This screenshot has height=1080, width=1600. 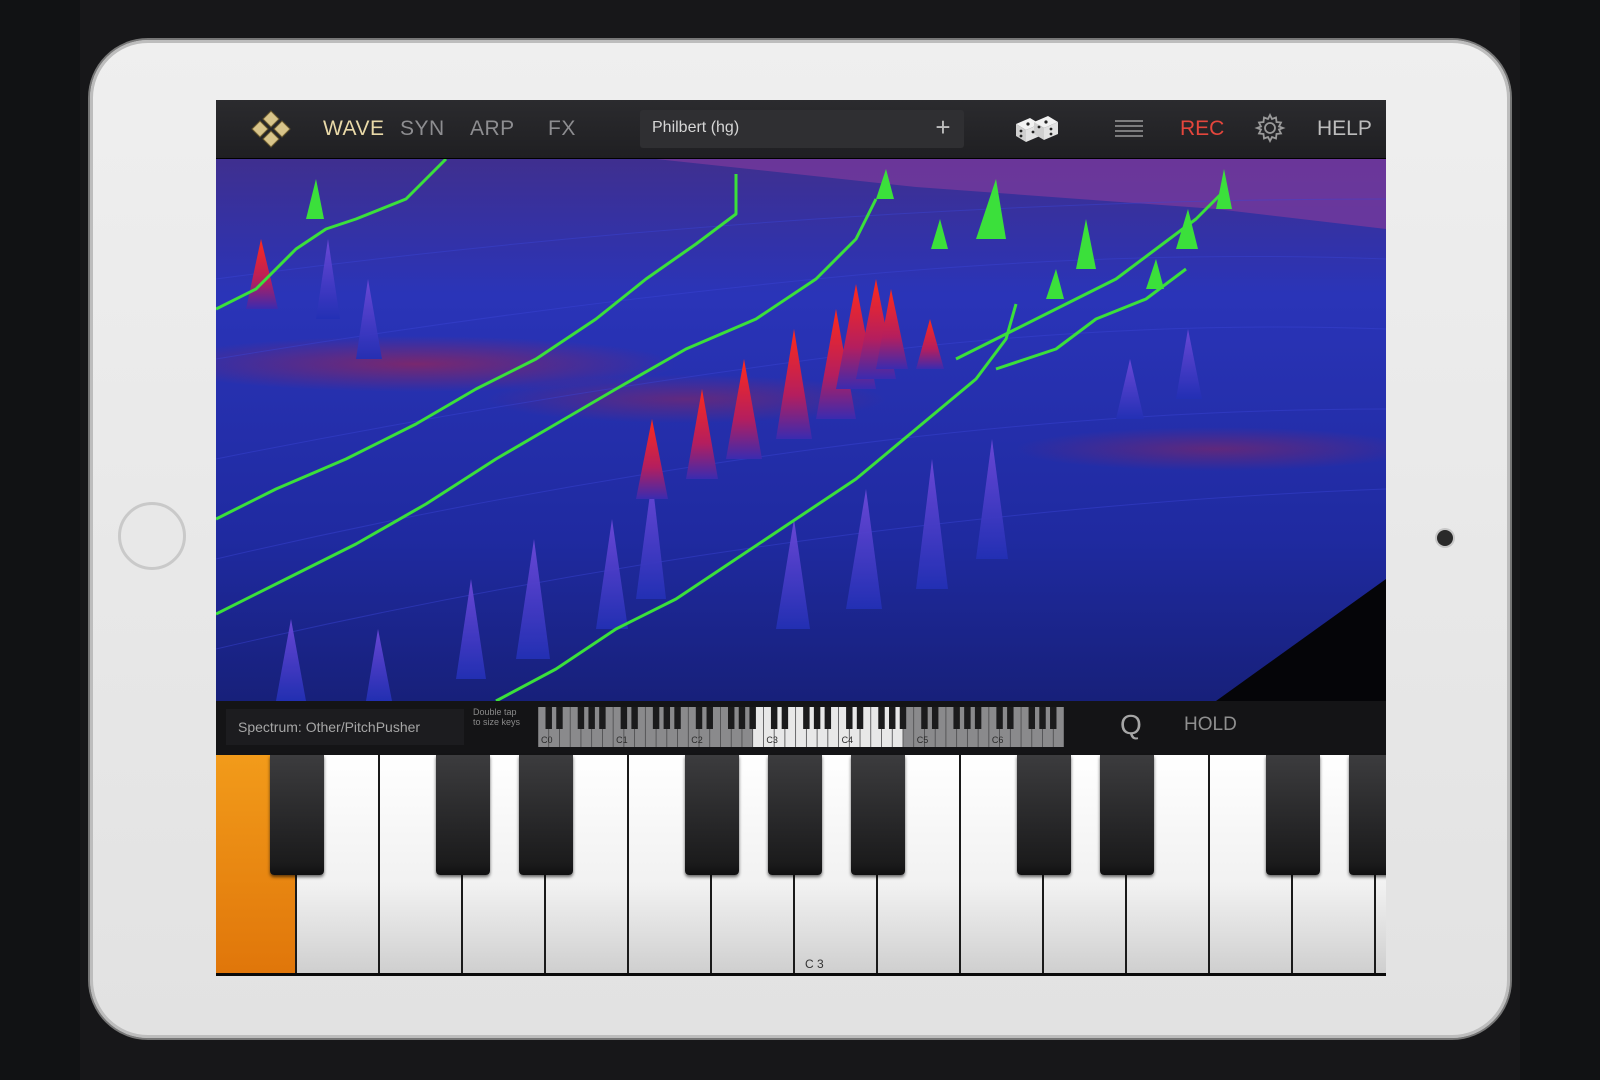 What do you see at coordinates (329, 727) in the screenshot?
I see `spectrum-label: Spectrum: Other/PitchPusher` at bounding box center [329, 727].